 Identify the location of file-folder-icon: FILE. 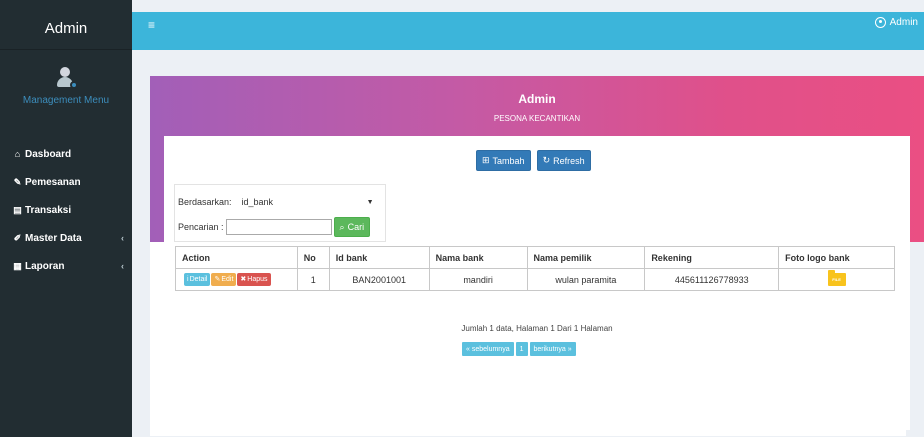
(836, 278).